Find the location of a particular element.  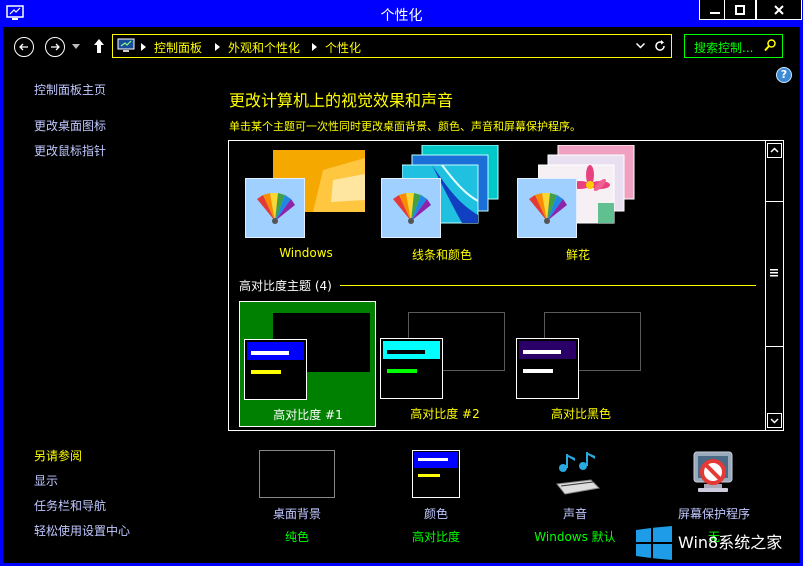

back-button is located at coordinates (24, 47).